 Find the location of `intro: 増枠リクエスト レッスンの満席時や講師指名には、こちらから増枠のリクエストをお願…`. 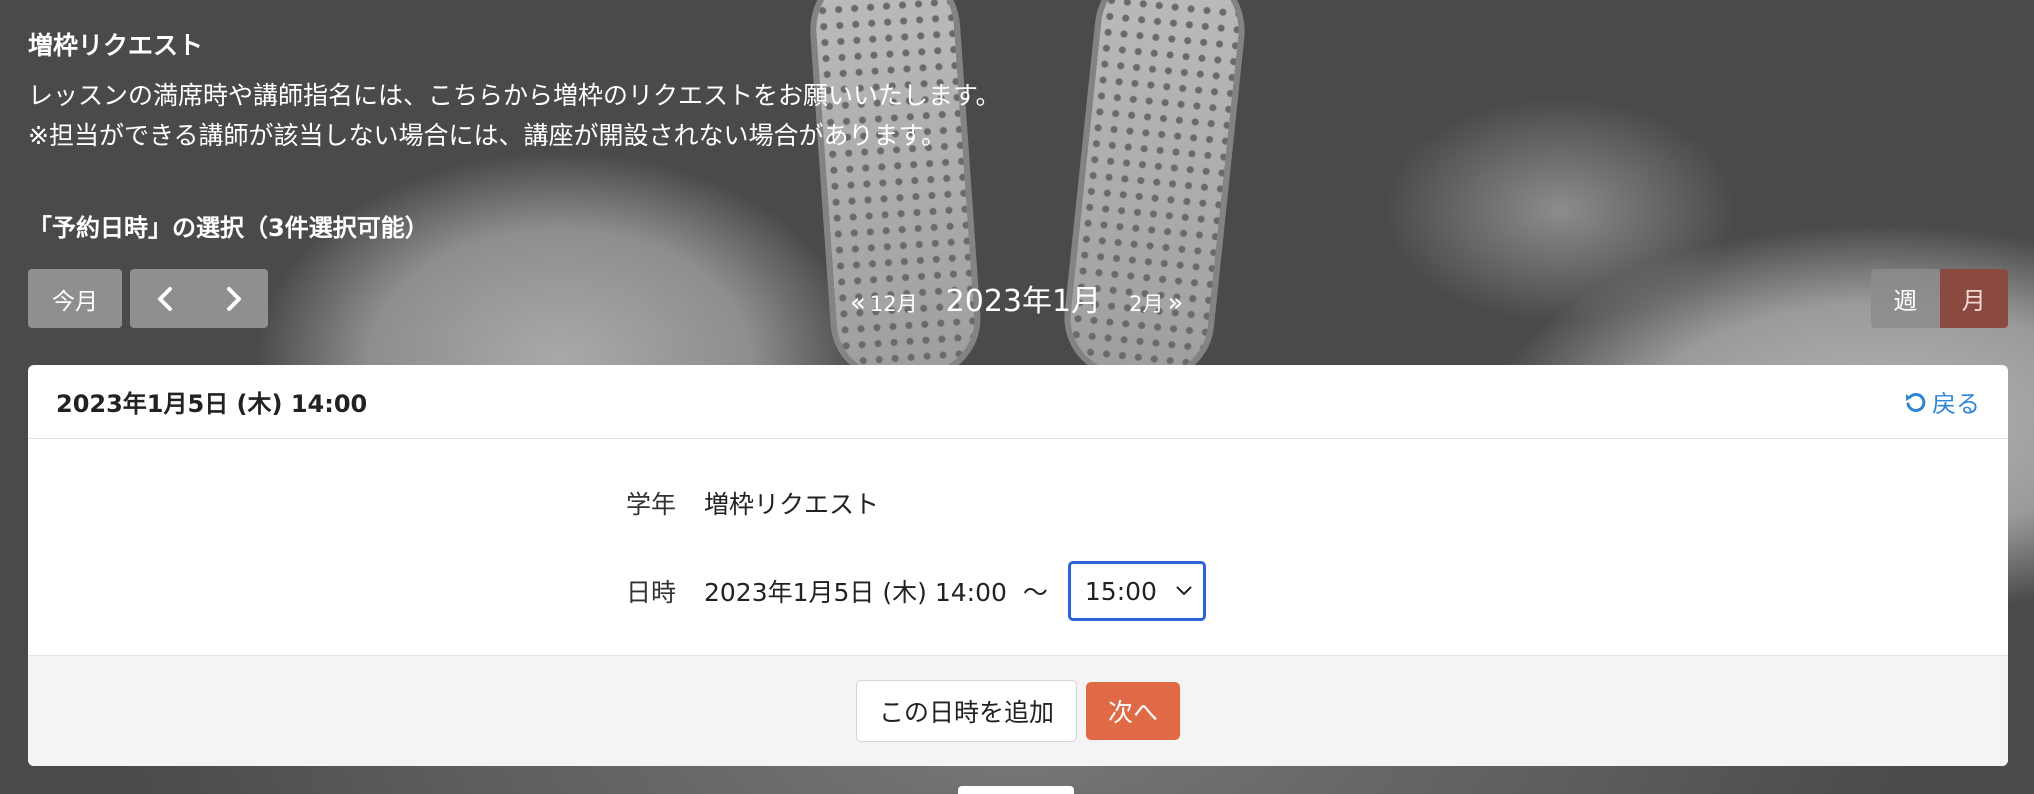

intro: 増枠リクエスト レッスンの満席時や講師指名には、こちらから増枠のリクエストをお願… is located at coordinates (514, 91).